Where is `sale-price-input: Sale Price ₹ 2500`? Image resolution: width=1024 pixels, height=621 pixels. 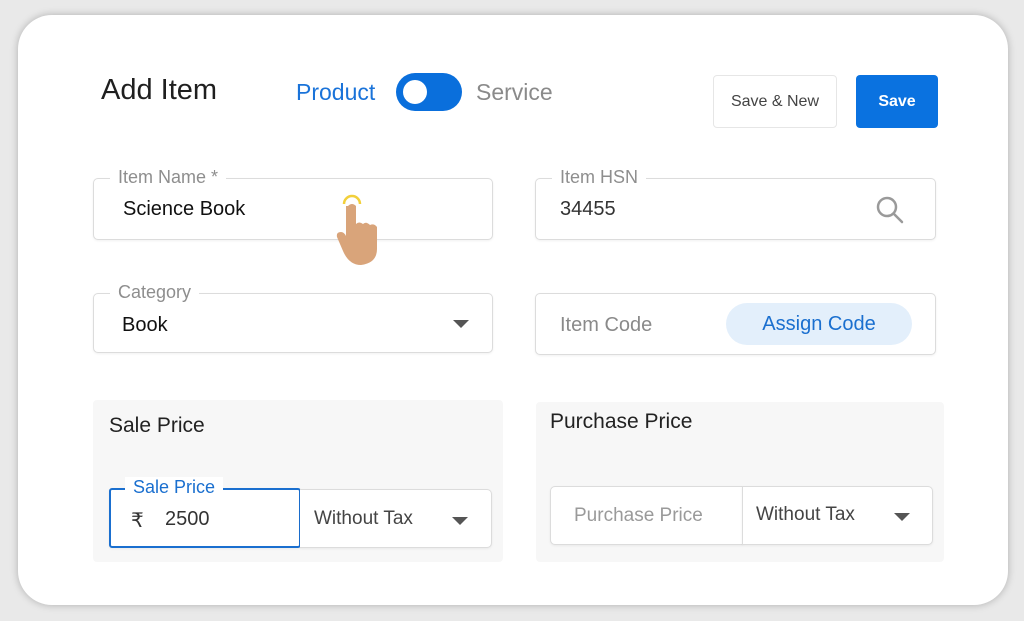 sale-price-input: Sale Price ₹ 2500 is located at coordinates (205, 512).